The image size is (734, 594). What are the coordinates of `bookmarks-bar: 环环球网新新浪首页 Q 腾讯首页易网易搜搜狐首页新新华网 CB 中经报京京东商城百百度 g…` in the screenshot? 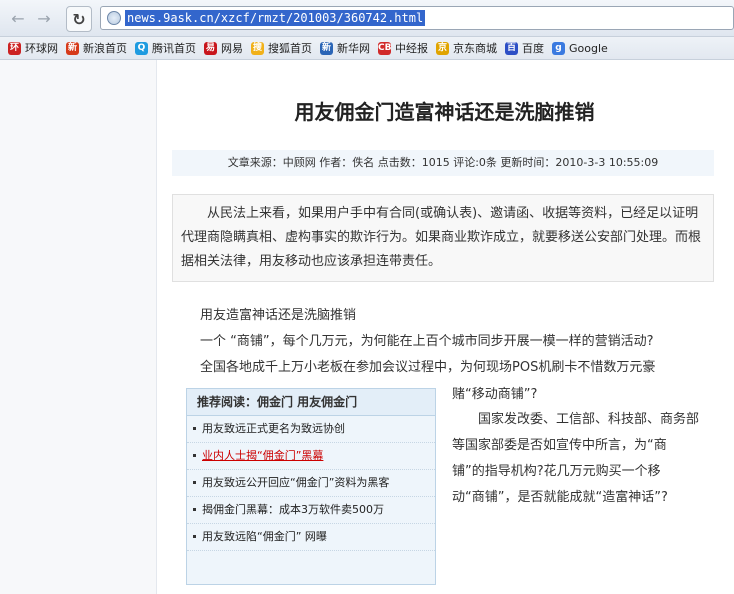 It's located at (367, 48).